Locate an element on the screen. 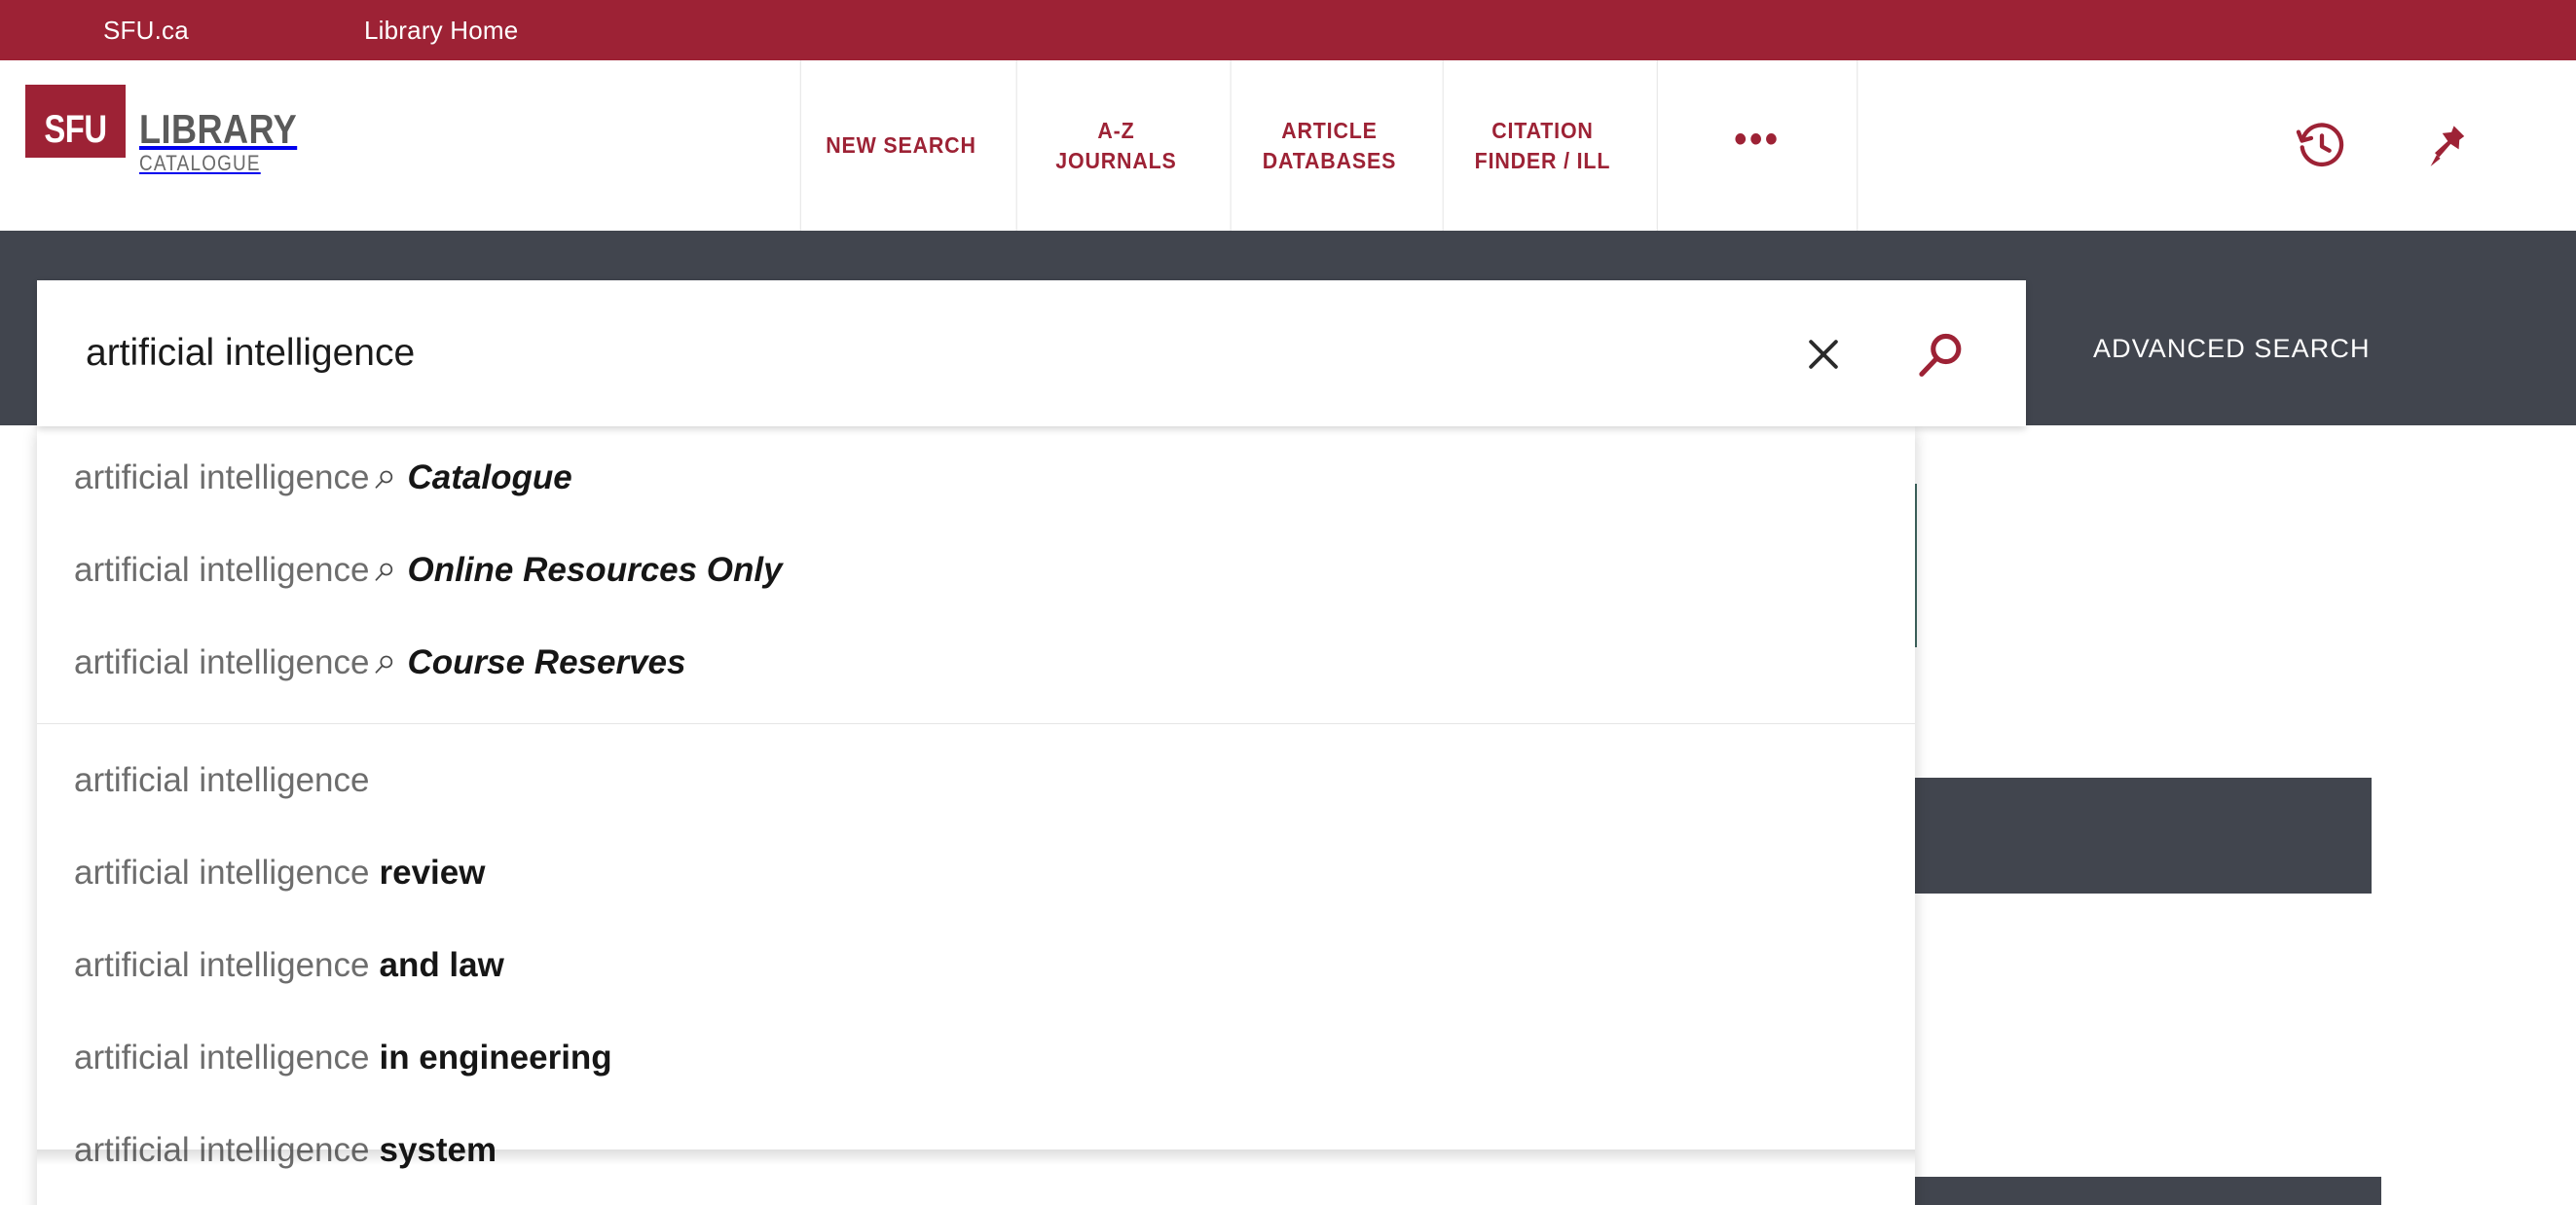  suggestion-scope-course-reserves: artificial intelligence Course Reserves is located at coordinates (976, 662).